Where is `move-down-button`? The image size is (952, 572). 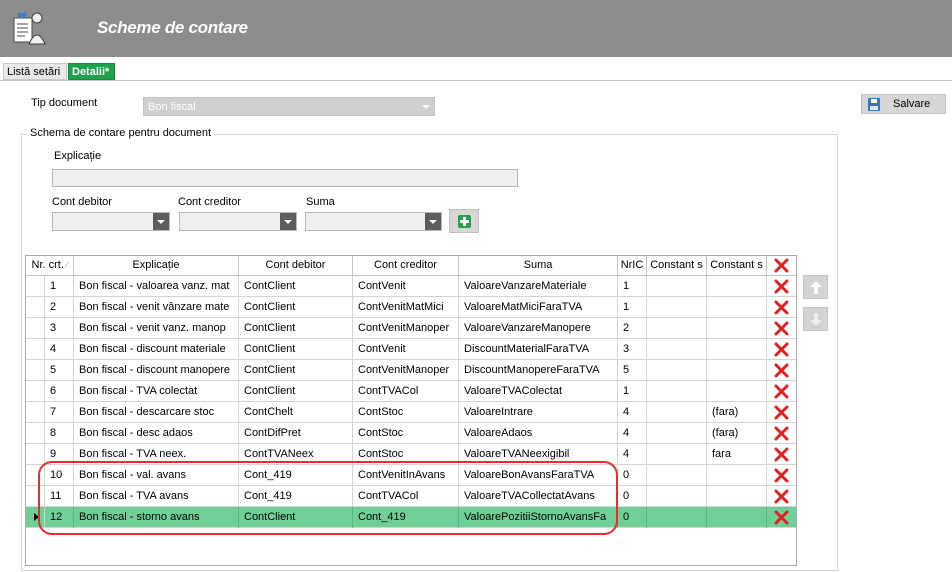 move-down-button is located at coordinates (815, 319).